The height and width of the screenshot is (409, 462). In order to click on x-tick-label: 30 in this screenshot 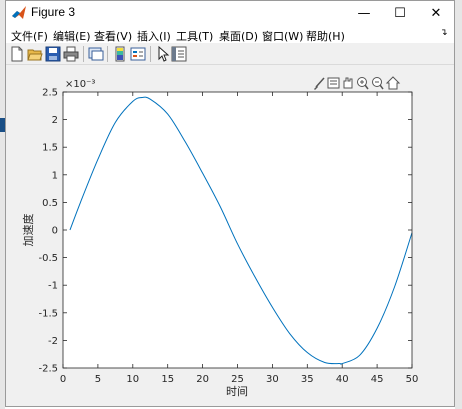, I will do `click(272, 379)`.